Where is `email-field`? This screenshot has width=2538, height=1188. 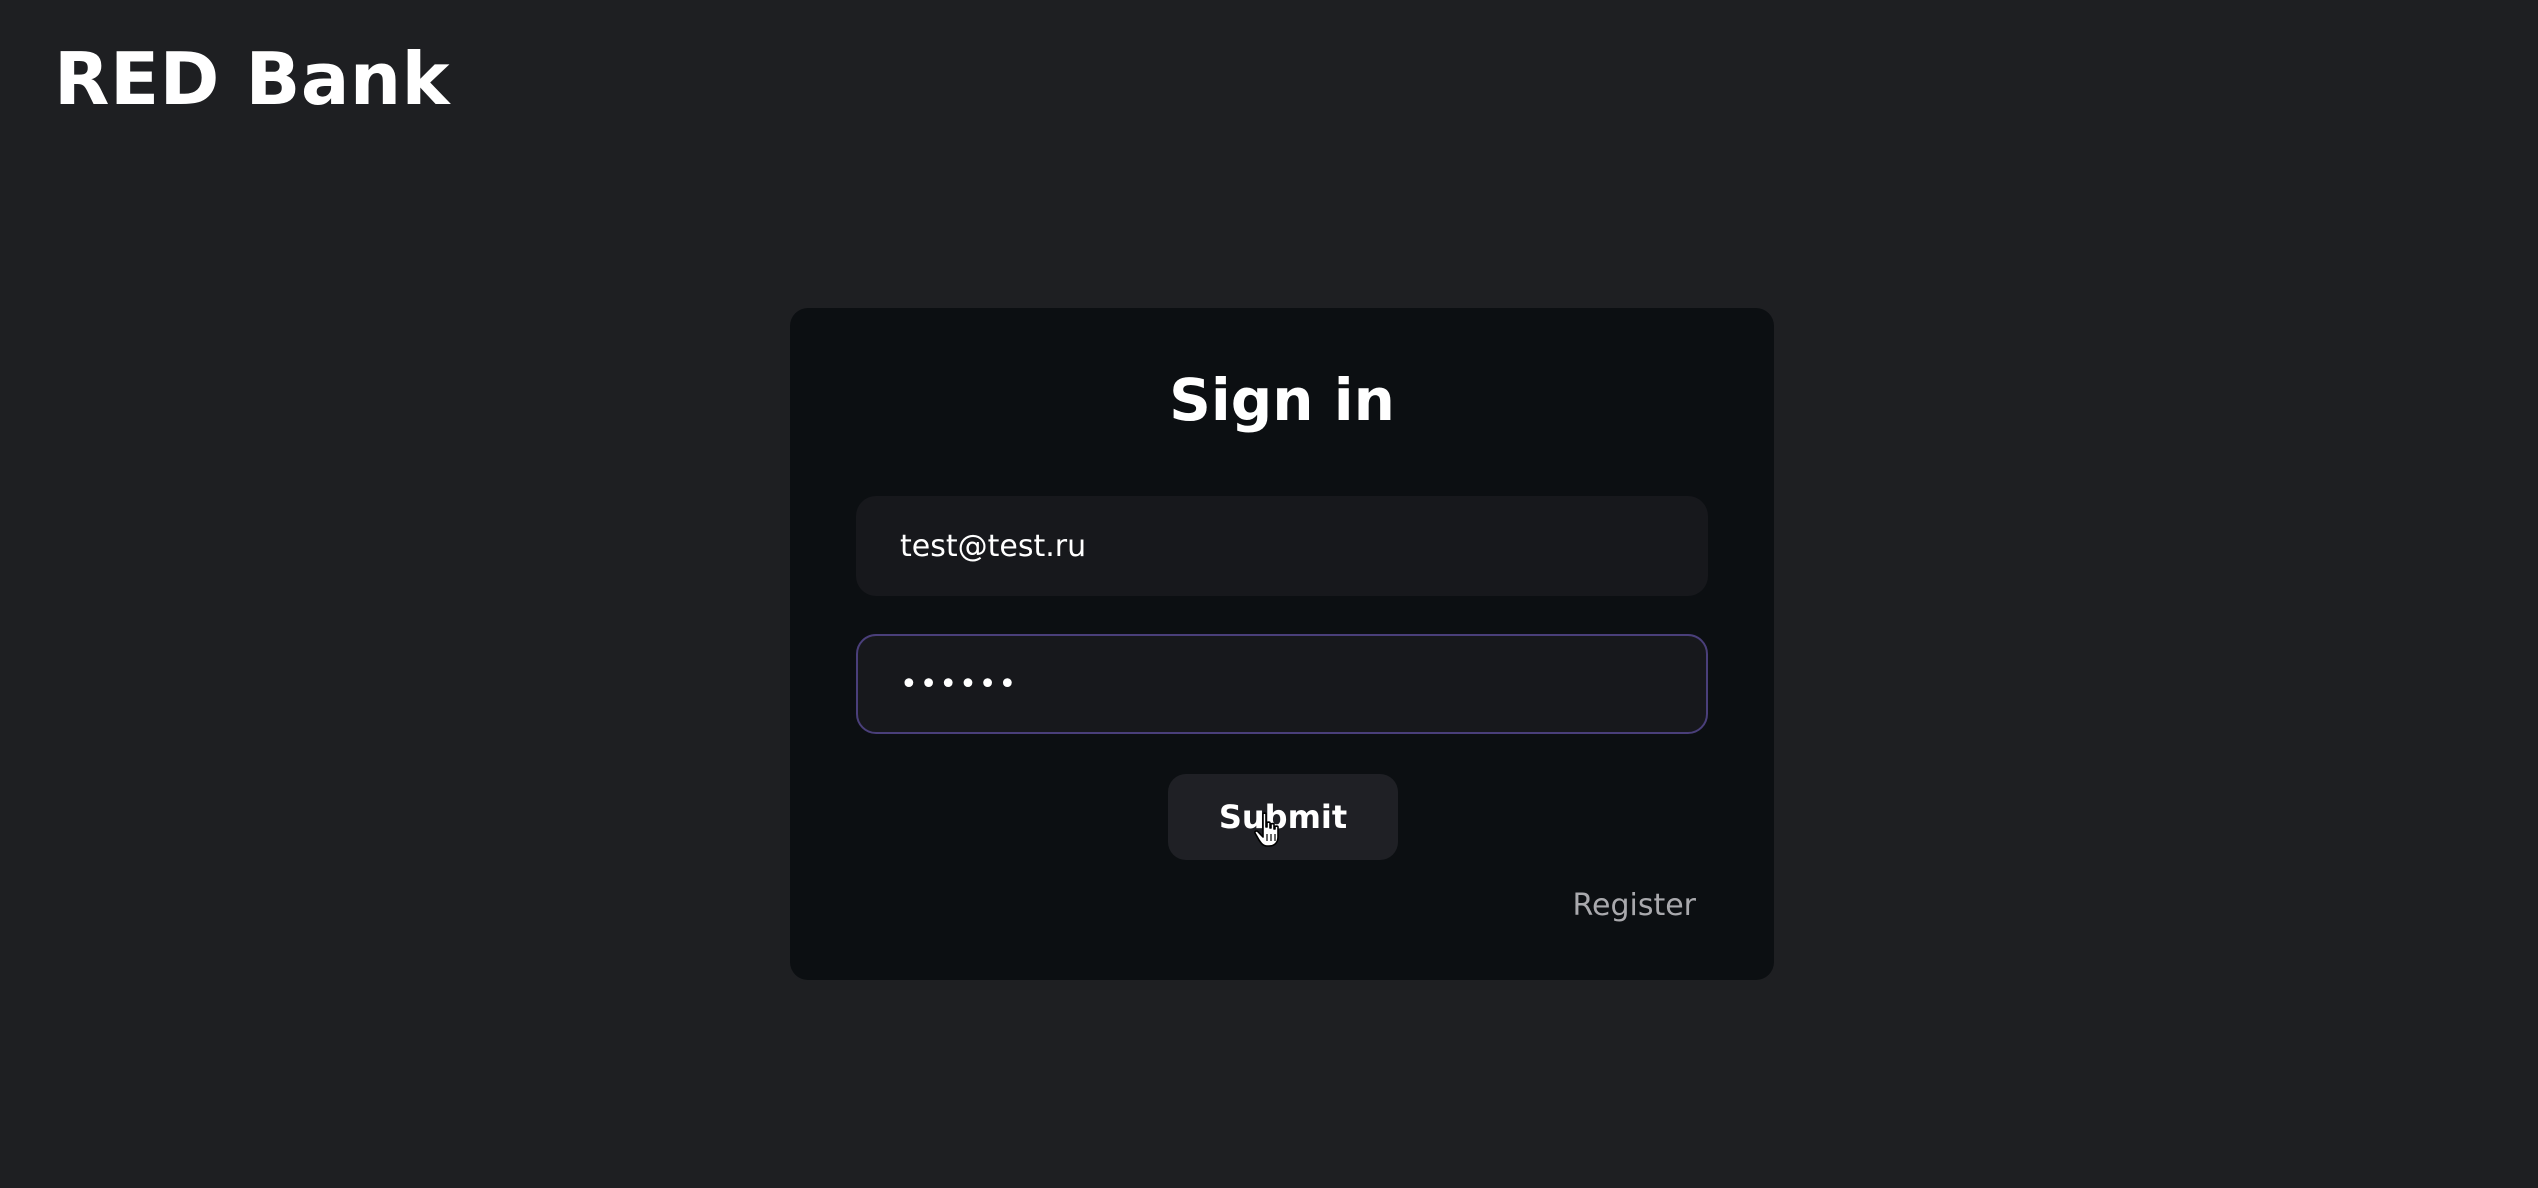 email-field is located at coordinates (1282, 546).